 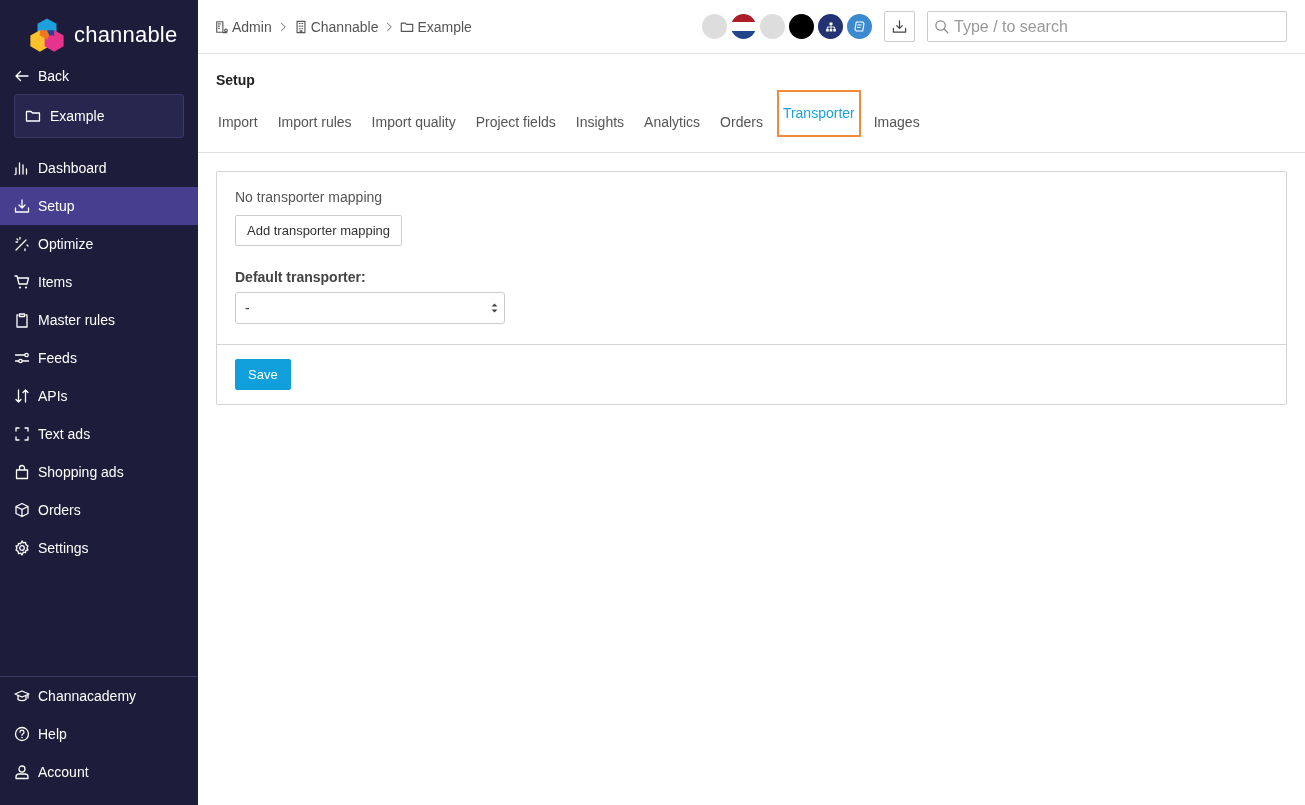 I want to click on nav-item: Account, so click(x=99, y=772).